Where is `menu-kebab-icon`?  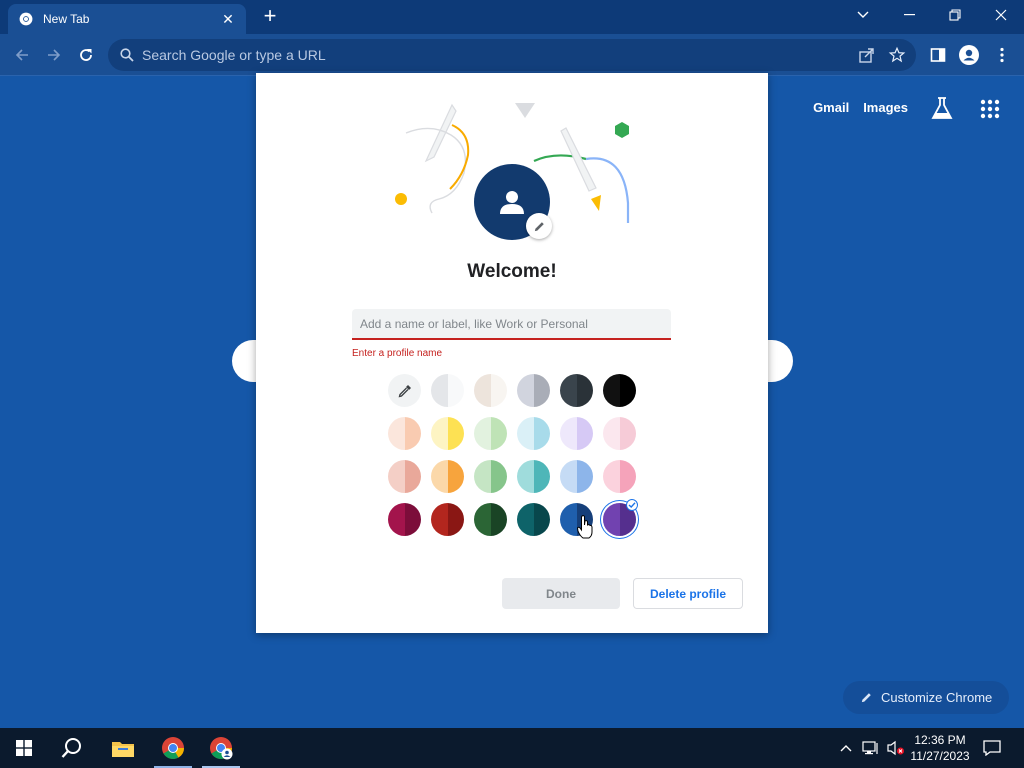 menu-kebab-icon is located at coordinates (1002, 55).